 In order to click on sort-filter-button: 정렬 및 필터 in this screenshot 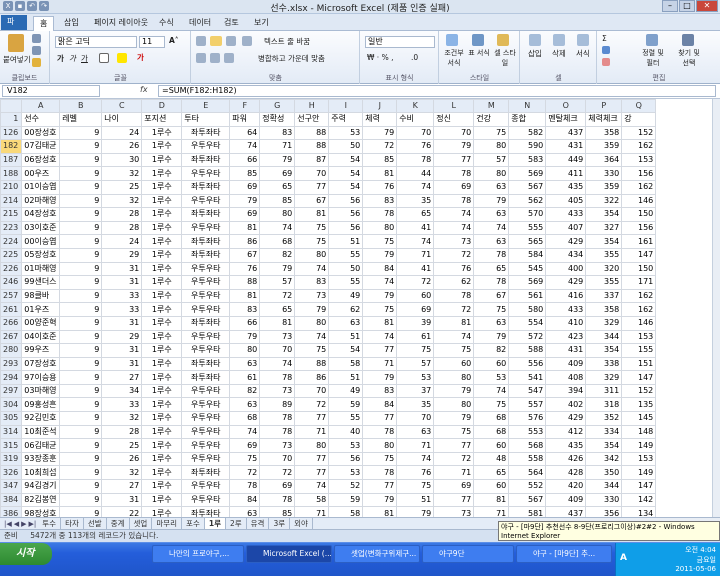, I will do `click(653, 58)`.